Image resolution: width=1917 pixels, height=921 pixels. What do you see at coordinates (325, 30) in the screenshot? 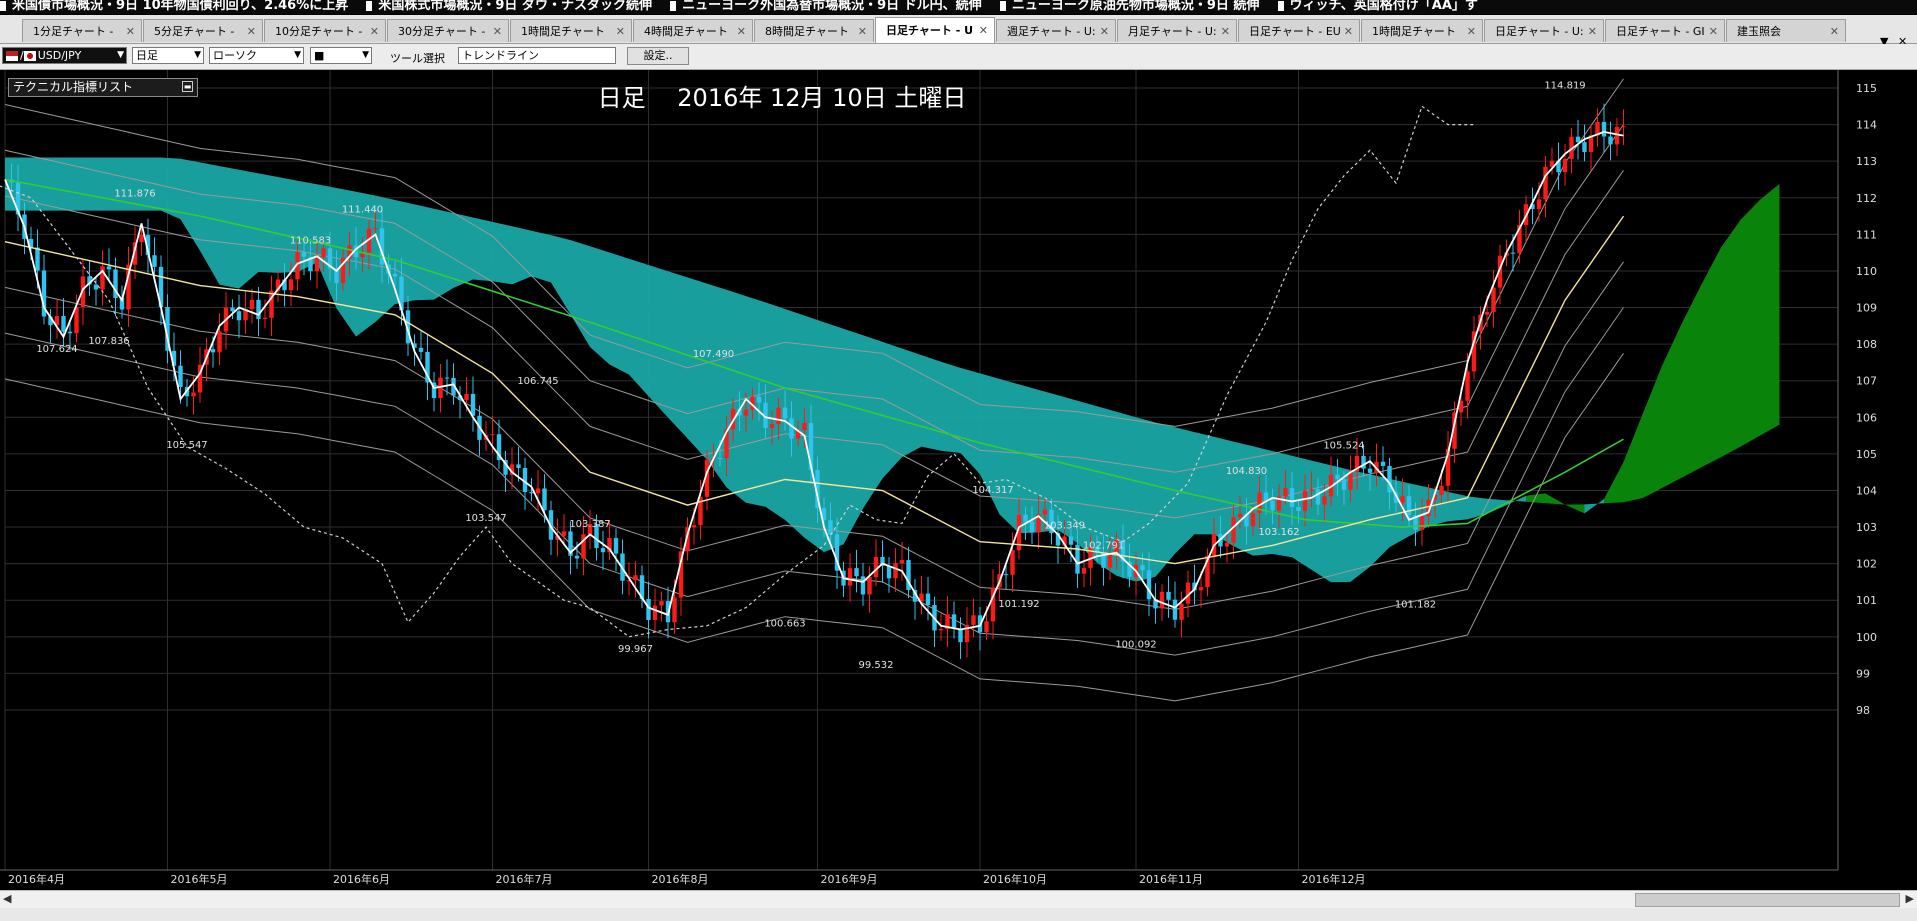
I see `tab-10min-chart: 10分足チャート - ✕` at bounding box center [325, 30].